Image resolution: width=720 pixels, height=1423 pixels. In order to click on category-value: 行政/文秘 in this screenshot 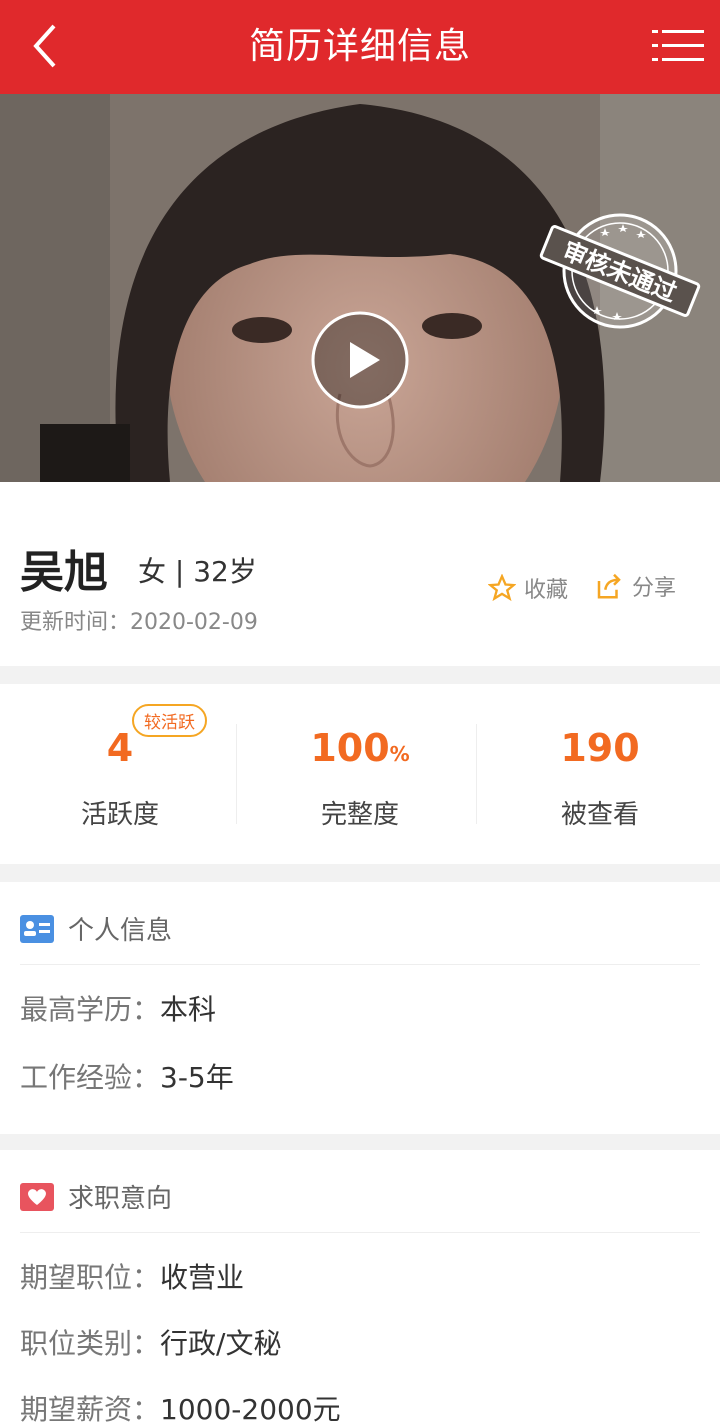, I will do `click(221, 1343)`.